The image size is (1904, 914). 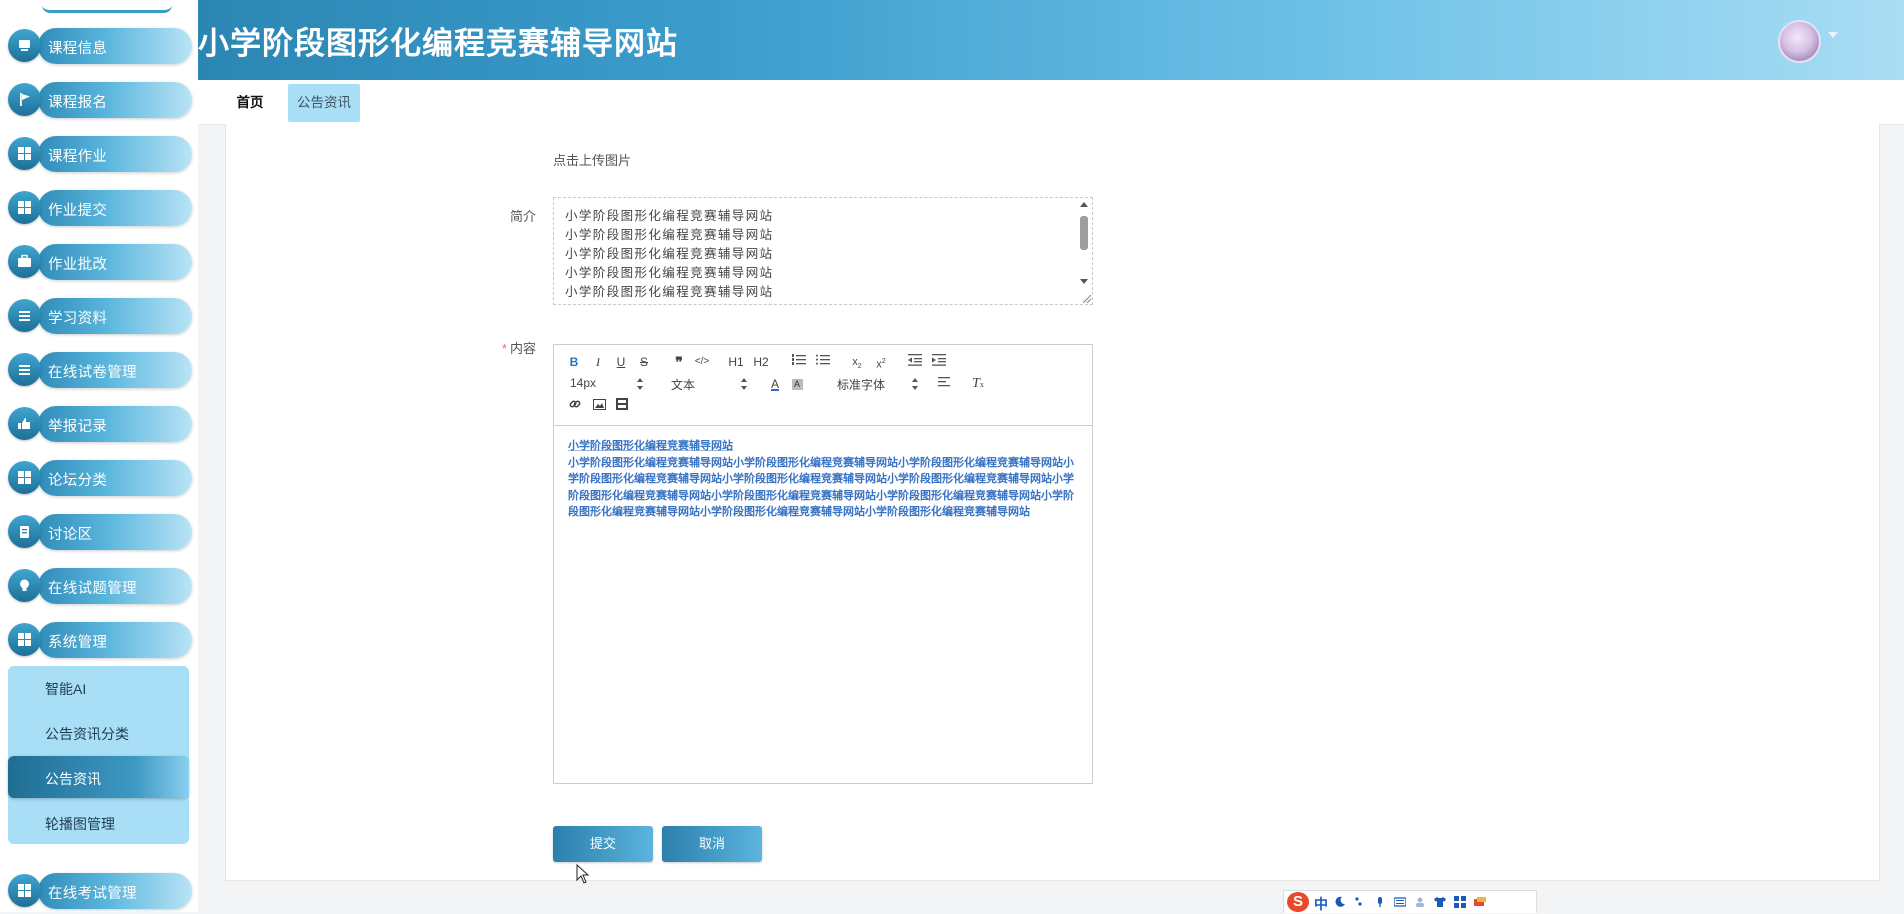 What do you see at coordinates (100, 585) in the screenshot?
I see `sidebar-item-online-questions: 在线试题管理` at bounding box center [100, 585].